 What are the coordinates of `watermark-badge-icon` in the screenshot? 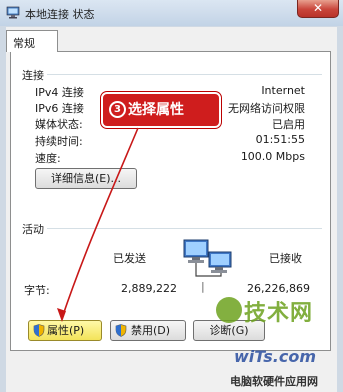 It's located at (229, 310).